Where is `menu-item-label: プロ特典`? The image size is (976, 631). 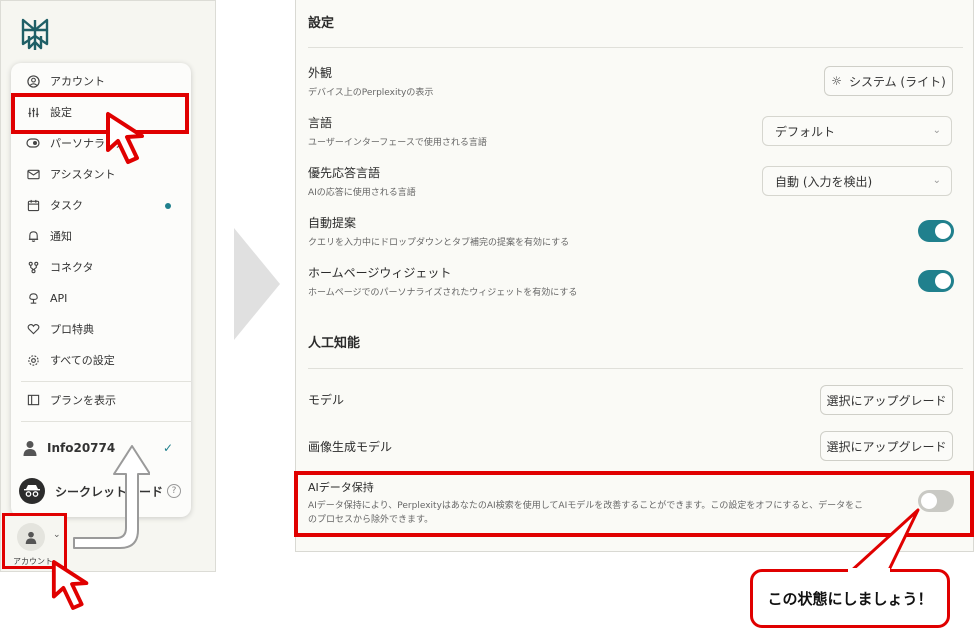 menu-item-label: プロ特典 is located at coordinates (72, 329).